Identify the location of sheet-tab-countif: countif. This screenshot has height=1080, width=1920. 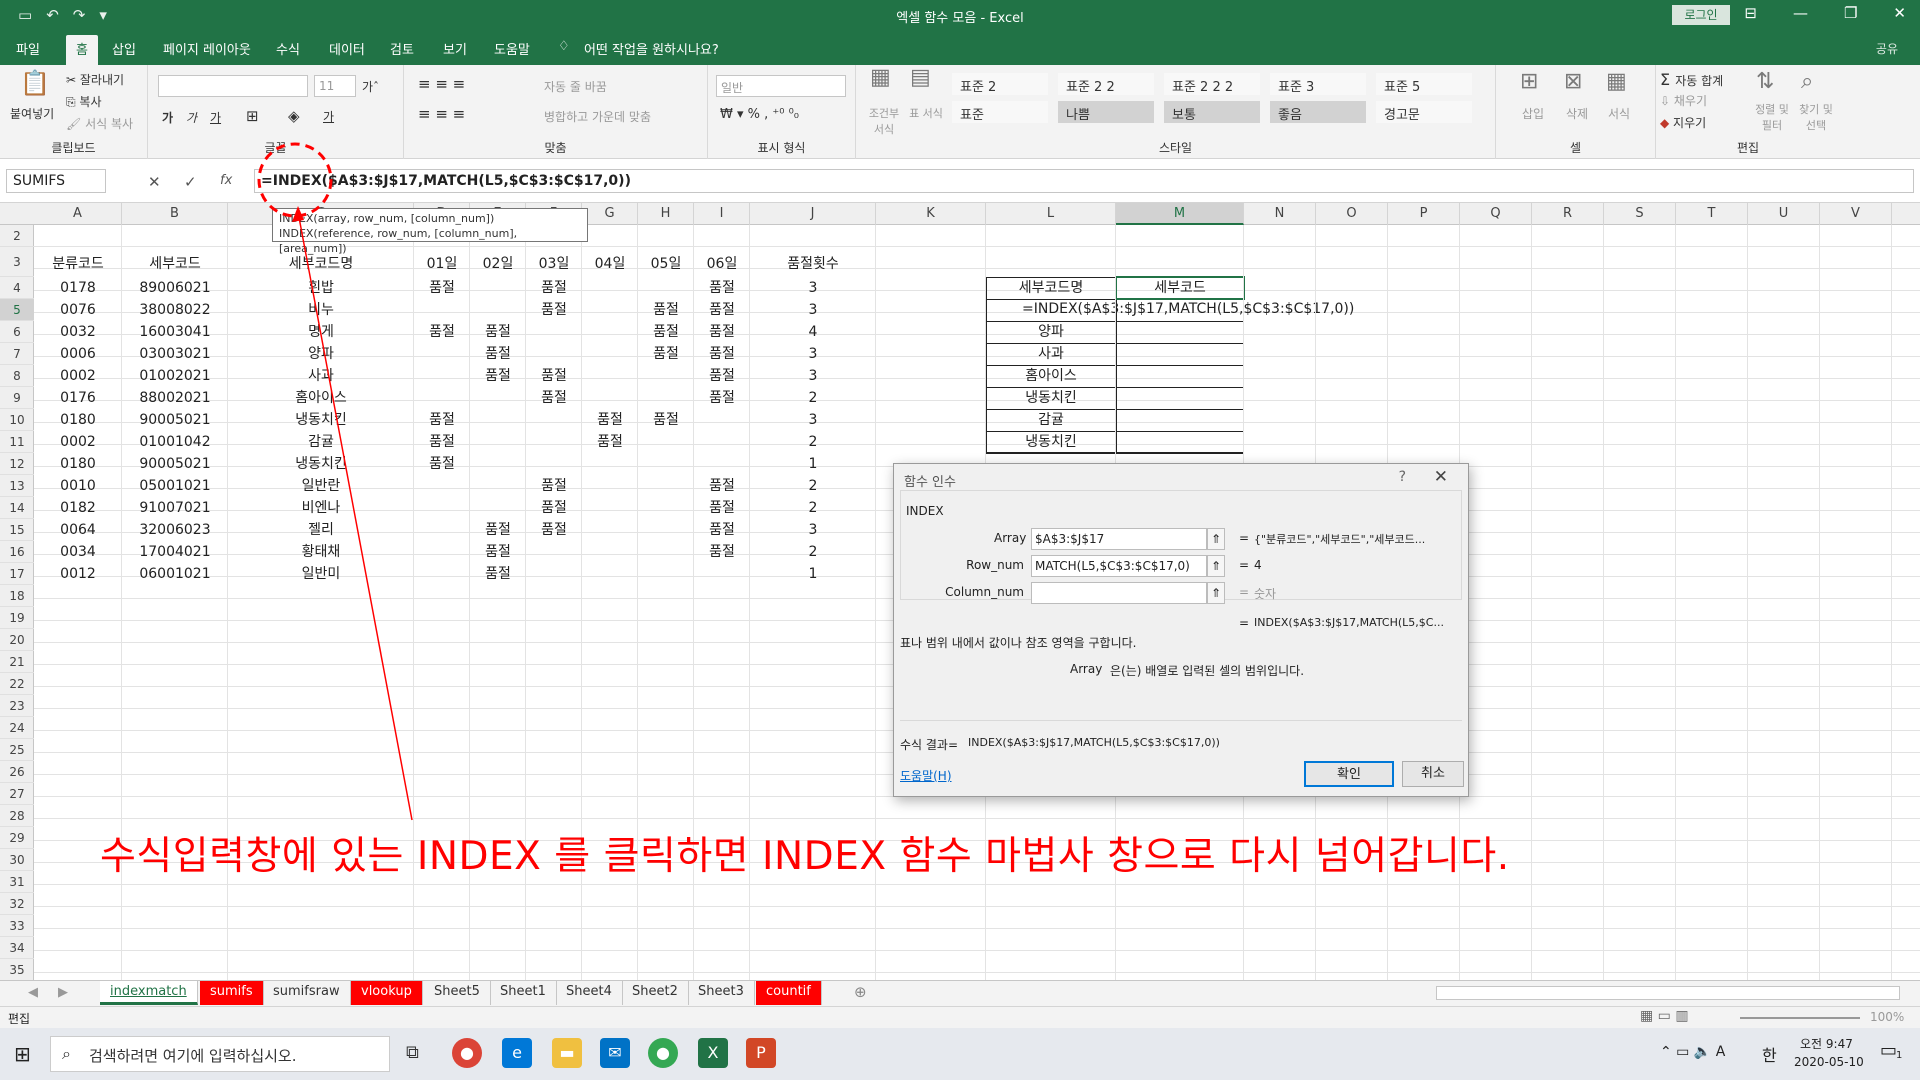
(789, 993).